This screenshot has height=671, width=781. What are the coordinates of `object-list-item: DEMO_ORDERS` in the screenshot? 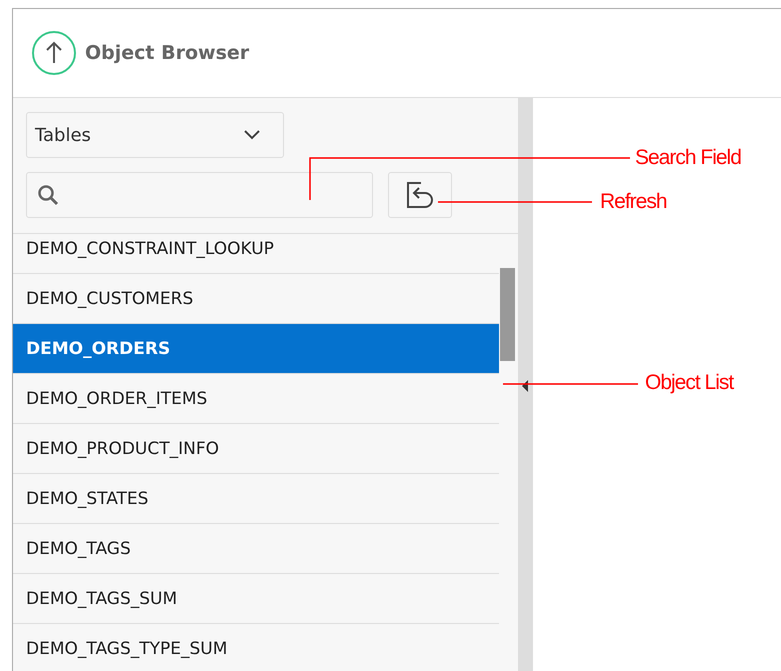 It's located at (256, 349).